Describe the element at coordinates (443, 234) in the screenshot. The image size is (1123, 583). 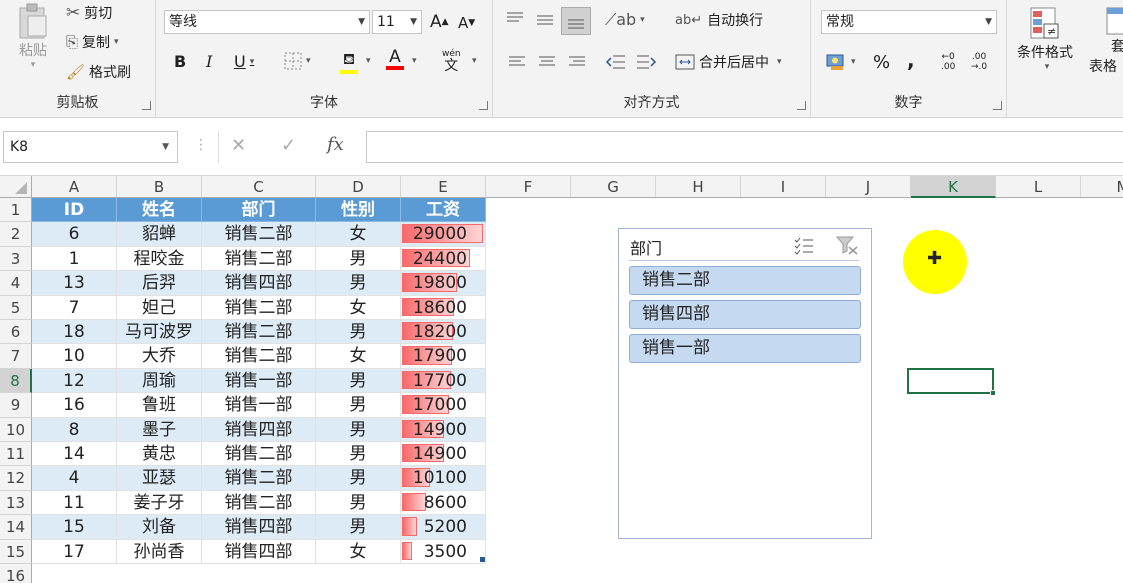
I see `salary-cell: 29000` at that location.